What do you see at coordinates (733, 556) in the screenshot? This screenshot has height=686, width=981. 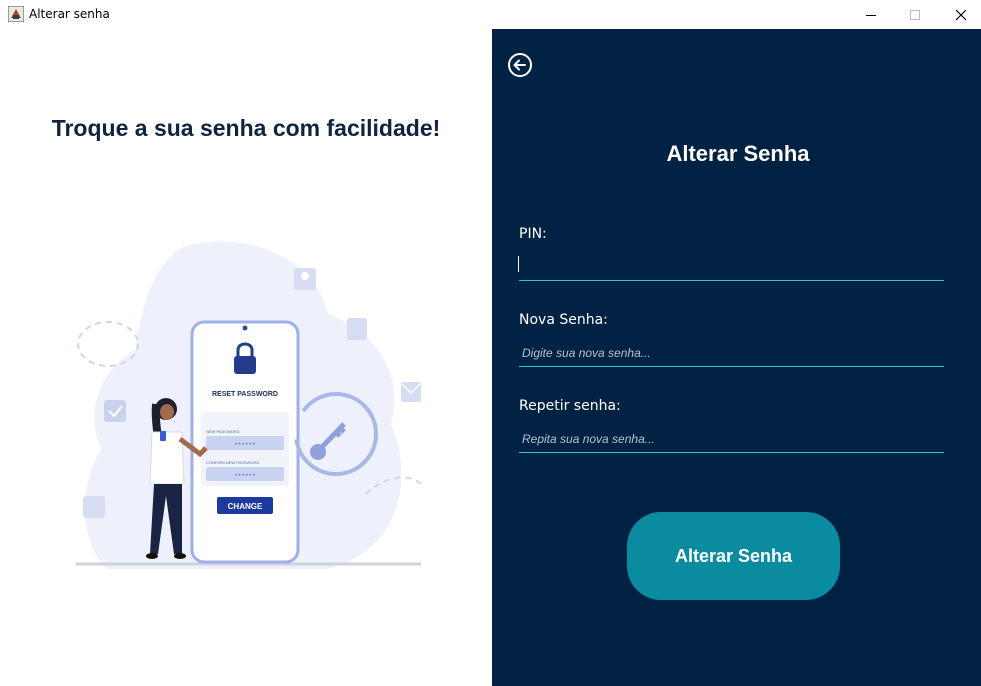 I see `change-password-button: Alterar Senha` at bounding box center [733, 556].